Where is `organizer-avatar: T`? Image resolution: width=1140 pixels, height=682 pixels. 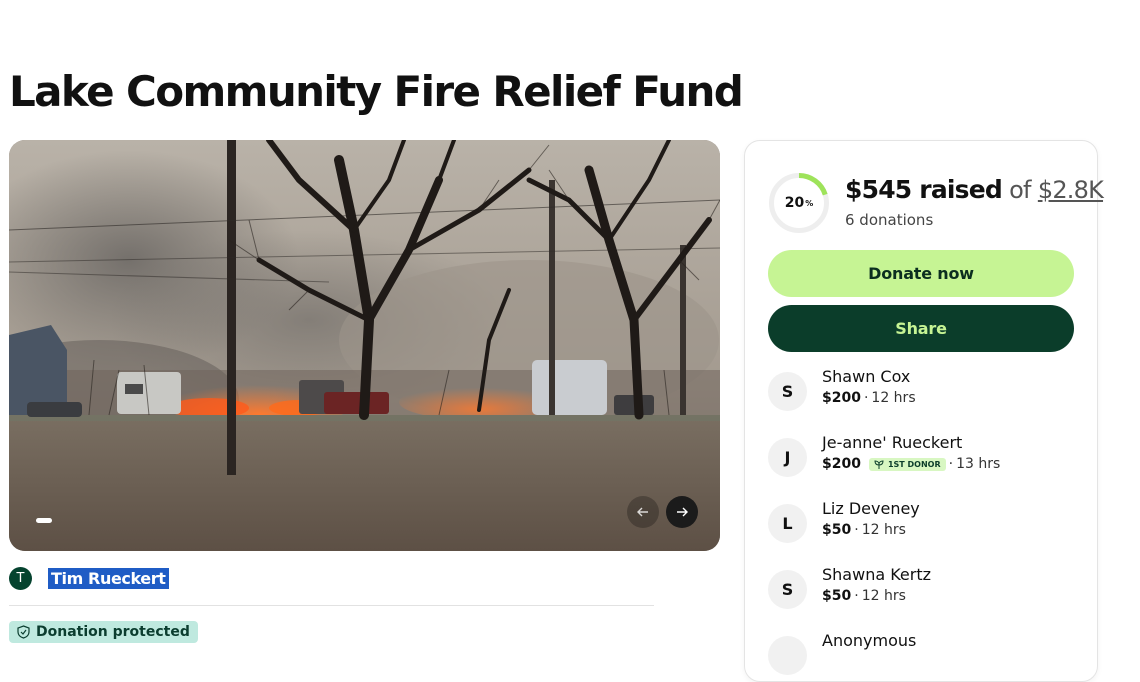
organizer-avatar: T is located at coordinates (20, 578).